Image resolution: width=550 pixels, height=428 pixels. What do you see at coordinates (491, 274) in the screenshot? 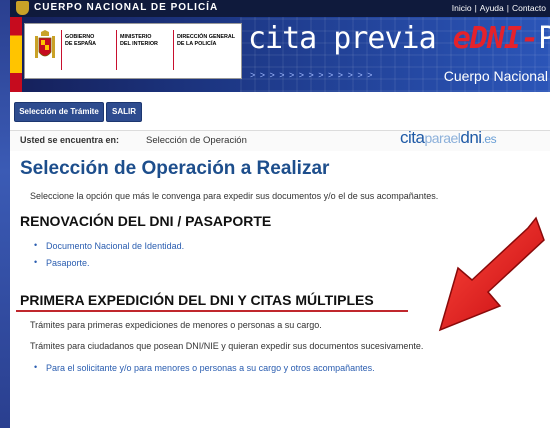
I see `red-arrow-icon` at bounding box center [491, 274].